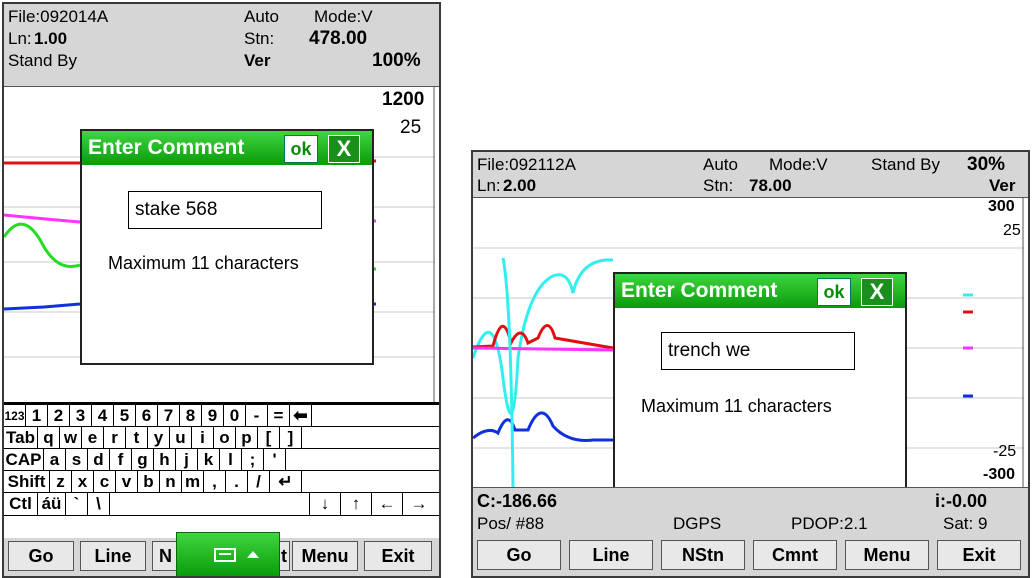  Describe the element at coordinates (203, 438) in the screenshot. I see `key-i: i` at that location.